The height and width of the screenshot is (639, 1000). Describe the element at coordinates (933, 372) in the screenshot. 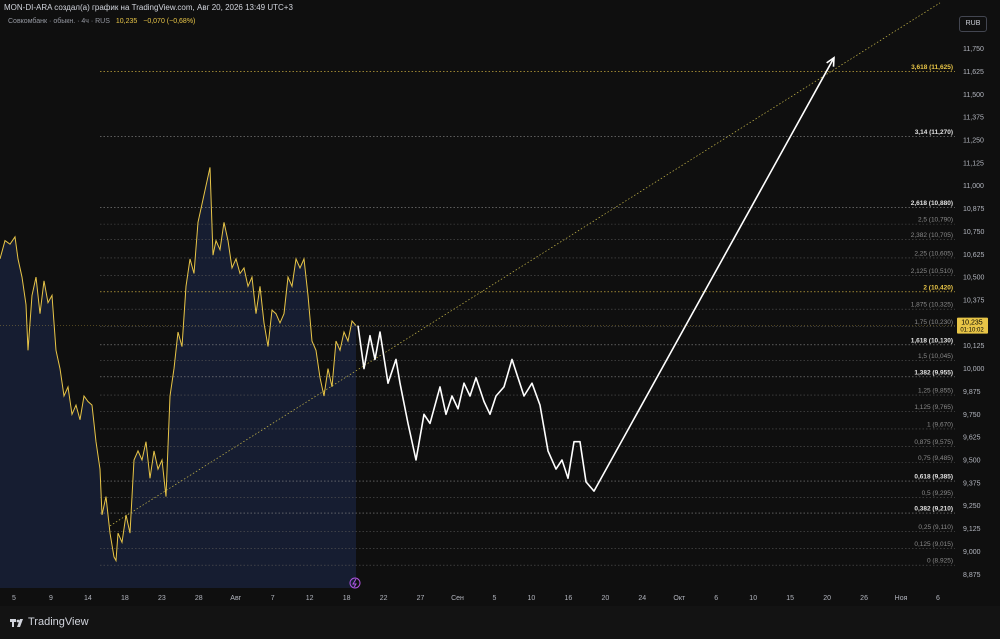

I see `fib-level-label: 1,382 (9,955)` at that location.